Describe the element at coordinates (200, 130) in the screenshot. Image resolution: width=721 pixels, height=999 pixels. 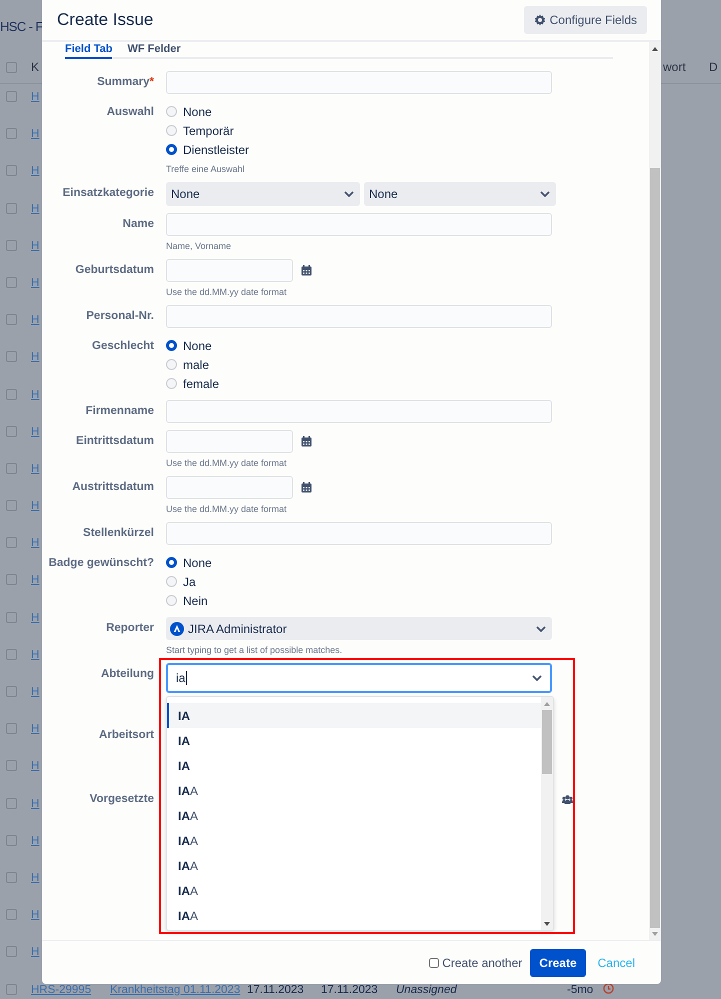
I see `radio-option: Temporär` at that location.